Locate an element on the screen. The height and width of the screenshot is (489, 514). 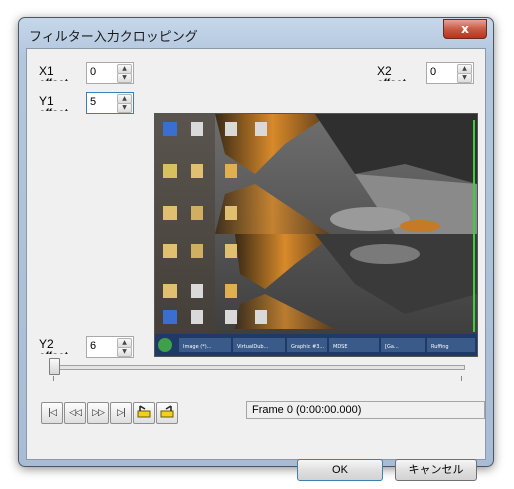
mark-in-button is located at coordinates (144, 413).